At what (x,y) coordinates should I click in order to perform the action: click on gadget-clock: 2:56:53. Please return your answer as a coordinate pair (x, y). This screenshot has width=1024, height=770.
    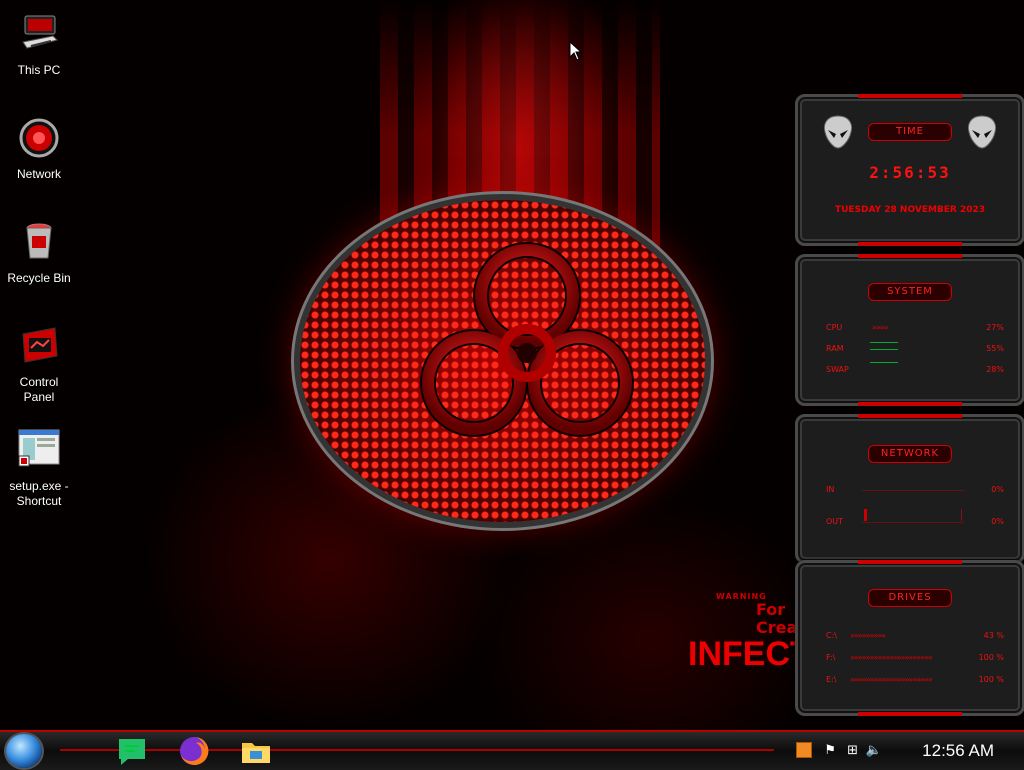
    Looking at the image, I should click on (910, 172).